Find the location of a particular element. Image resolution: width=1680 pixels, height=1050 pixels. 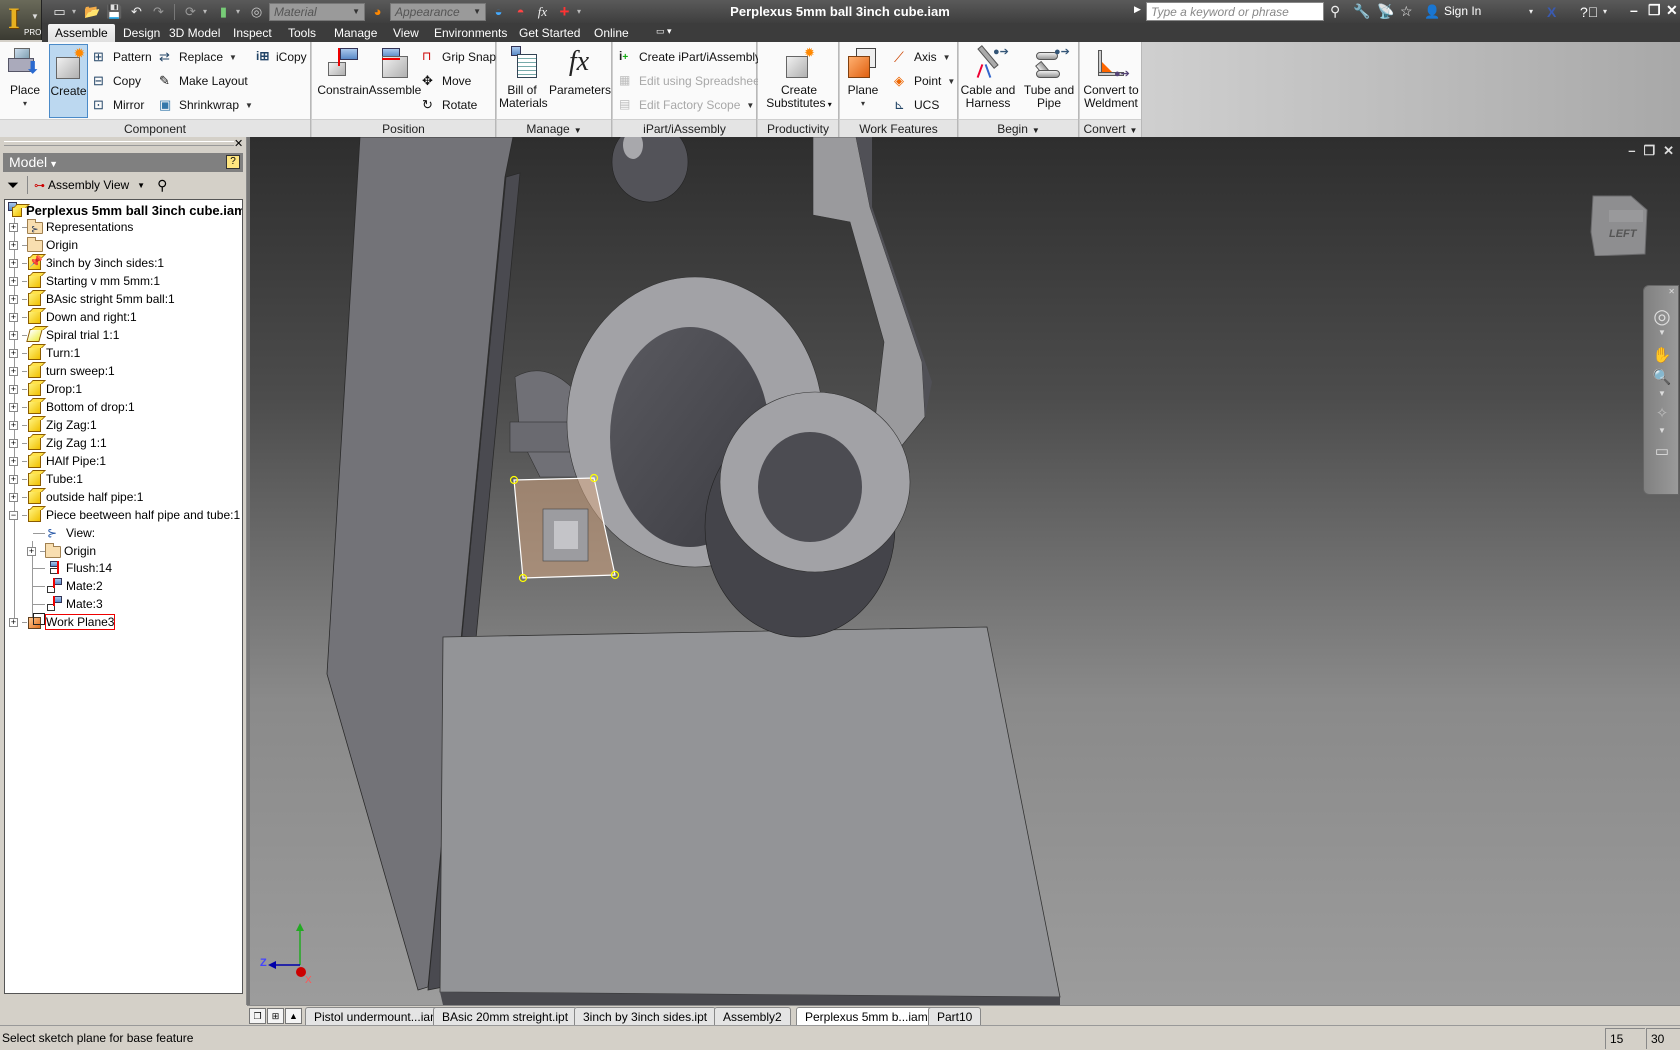

binoculars-search-icon: ⚲ is located at coordinates (1335, 11).